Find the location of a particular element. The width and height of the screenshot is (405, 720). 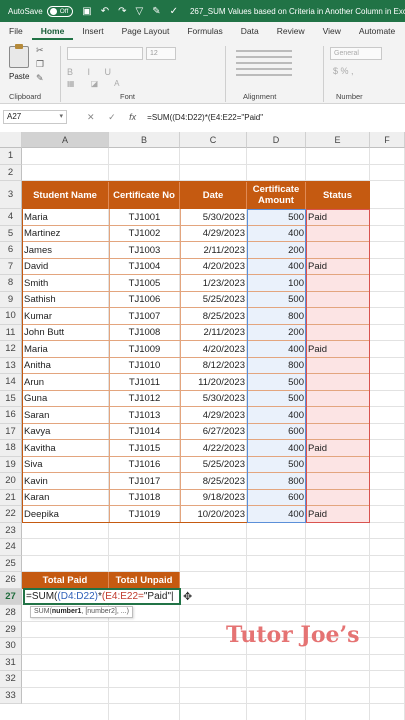

row-header: 17 is located at coordinates (11, 431).